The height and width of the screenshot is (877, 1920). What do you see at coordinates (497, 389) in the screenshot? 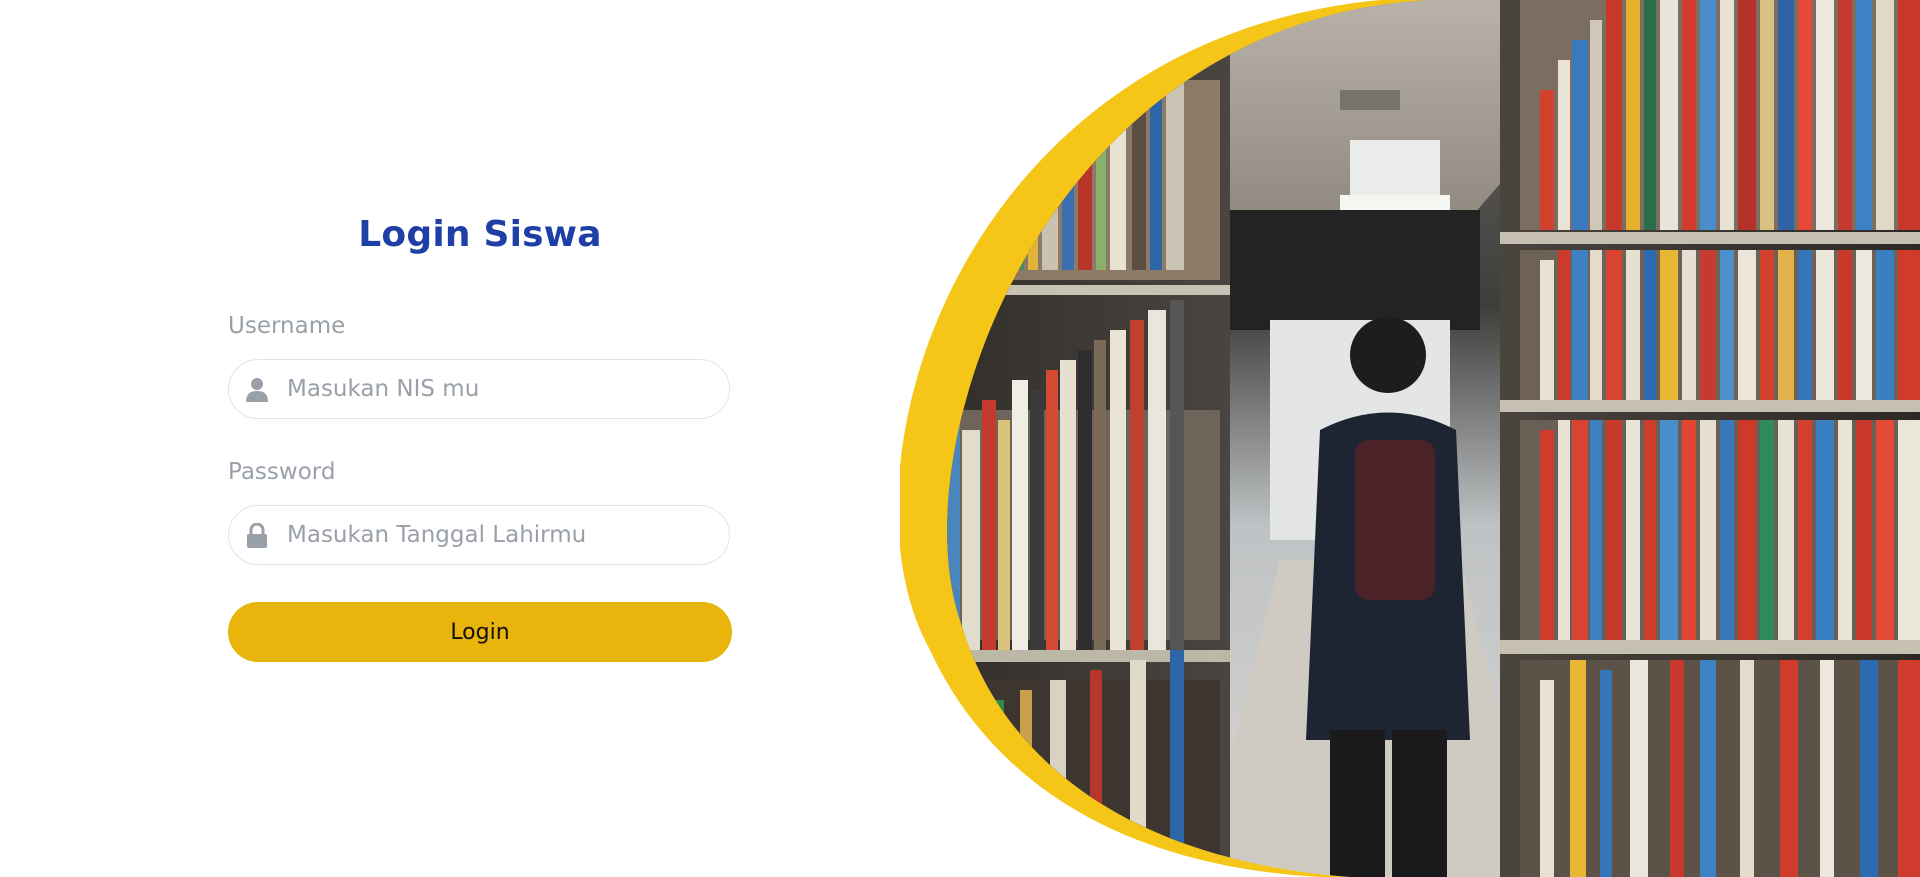
I see `username-input` at bounding box center [497, 389].